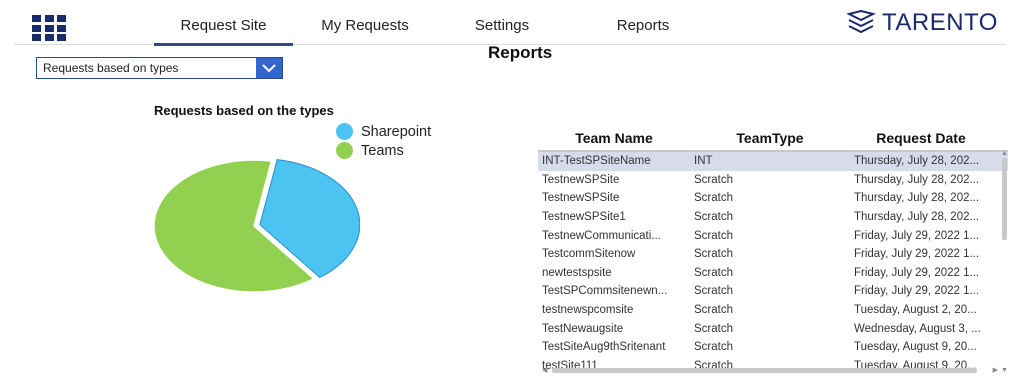 This screenshot has width=1012, height=376. Describe the element at coordinates (1004, 199) in the screenshot. I see `vertical-scroll-thumb` at that location.